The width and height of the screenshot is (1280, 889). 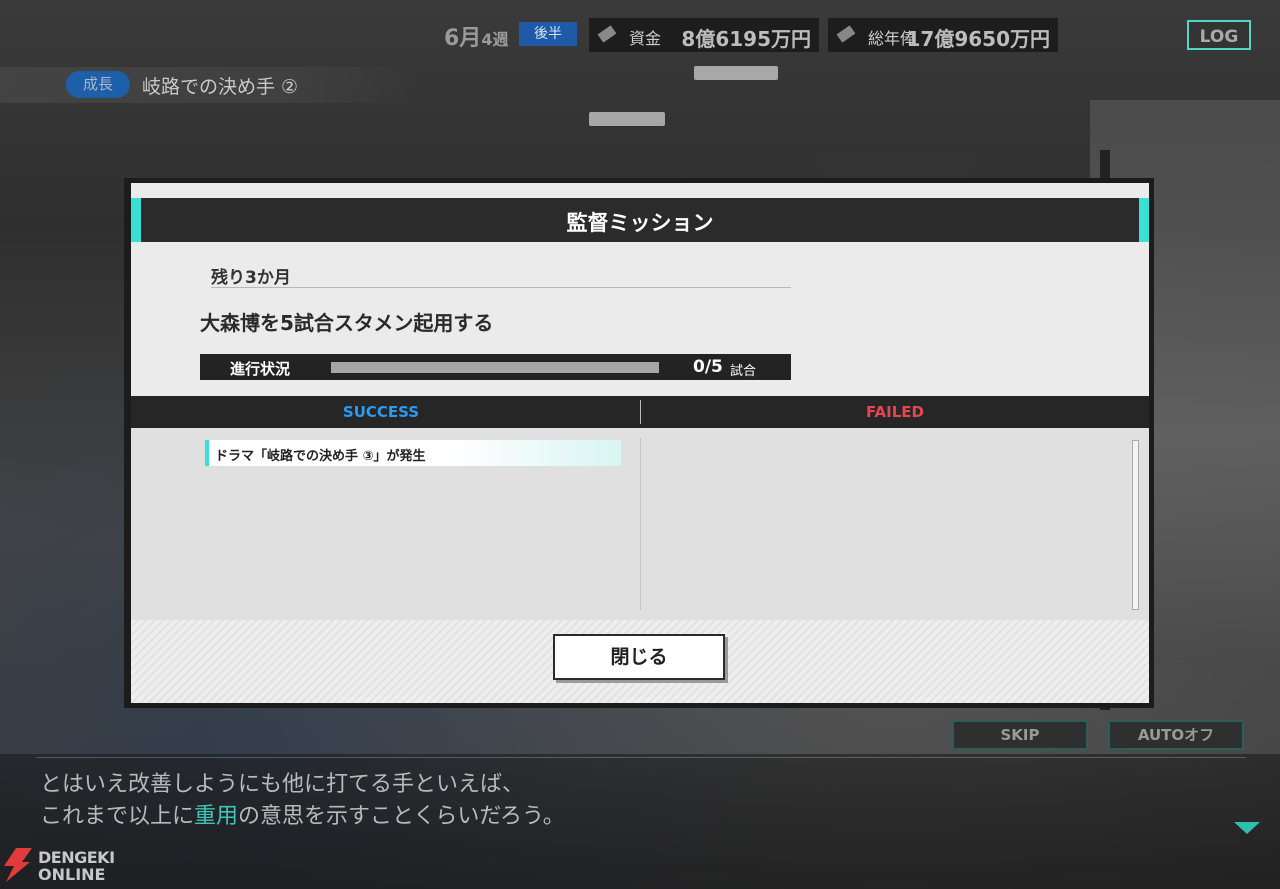 I want to click on lightning-logo-icon, so click(x=18, y=865).